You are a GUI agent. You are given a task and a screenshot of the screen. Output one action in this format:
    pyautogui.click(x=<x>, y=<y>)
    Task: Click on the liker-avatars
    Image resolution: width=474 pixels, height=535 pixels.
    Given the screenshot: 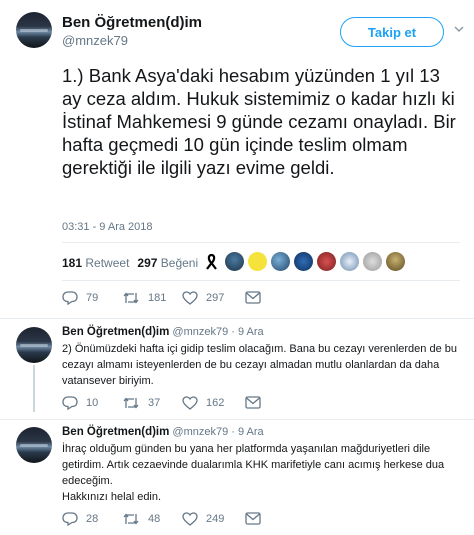 What is the action you would take?
    pyautogui.click(x=303, y=261)
    